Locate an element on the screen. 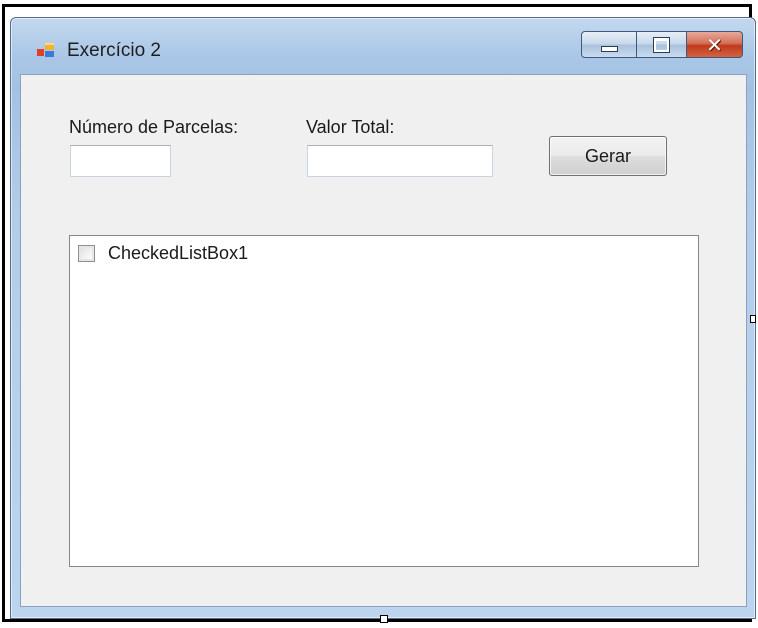  resize-handle-bottom is located at coordinates (384, 619).